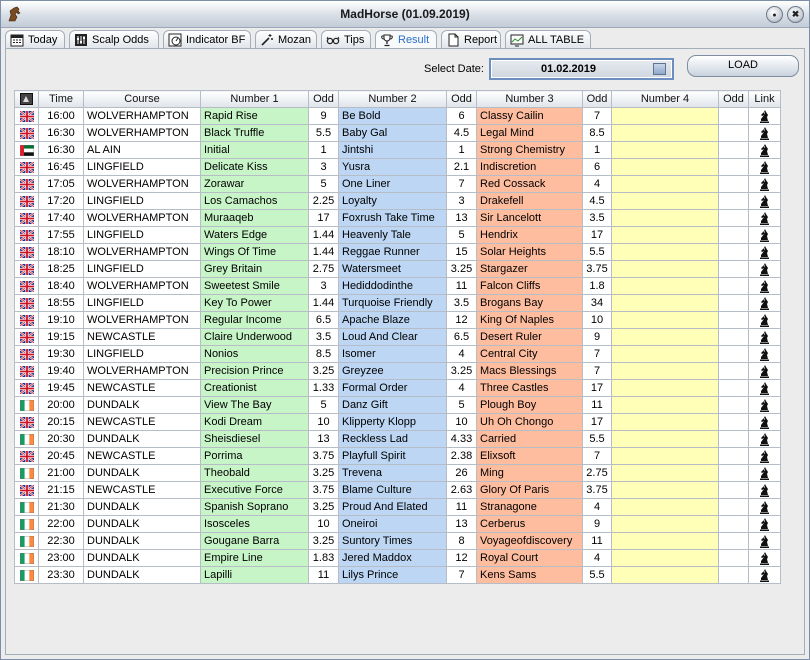 This screenshot has width=810, height=660. Describe the element at coordinates (406, 39) in the screenshot. I see `tab-result: Result` at that location.